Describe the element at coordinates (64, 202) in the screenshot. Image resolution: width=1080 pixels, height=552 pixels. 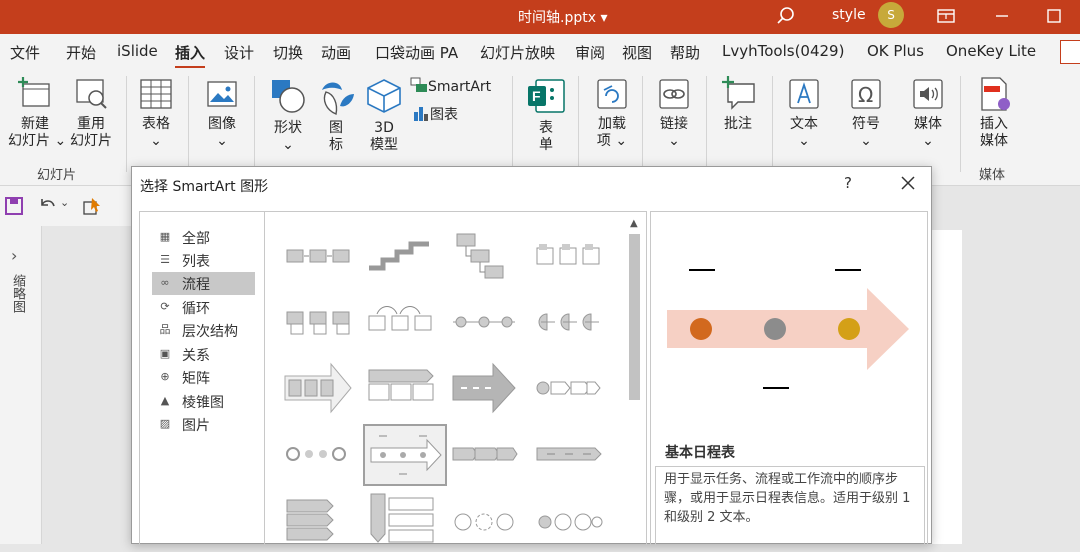
I see `undo-dropdown-icon: ⌄` at that location.